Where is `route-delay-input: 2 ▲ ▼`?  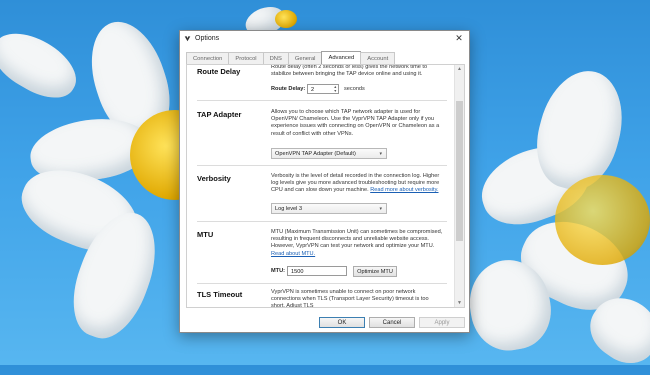
route-delay-input: 2 ▲ ▼ is located at coordinates (323, 89).